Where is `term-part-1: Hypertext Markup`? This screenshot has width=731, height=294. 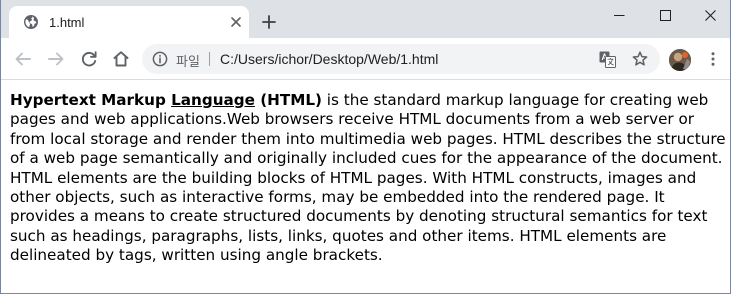 term-part-1: Hypertext Markup is located at coordinates (91, 100).